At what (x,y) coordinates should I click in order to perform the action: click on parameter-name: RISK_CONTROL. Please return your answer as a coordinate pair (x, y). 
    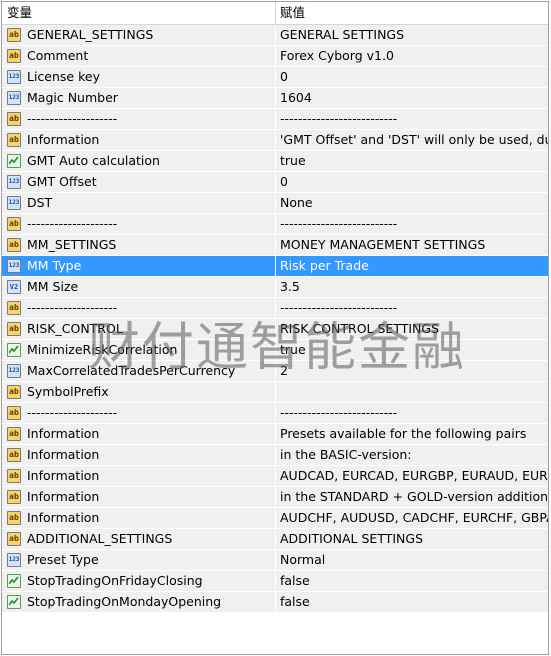
    Looking at the image, I should click on (75, 328).